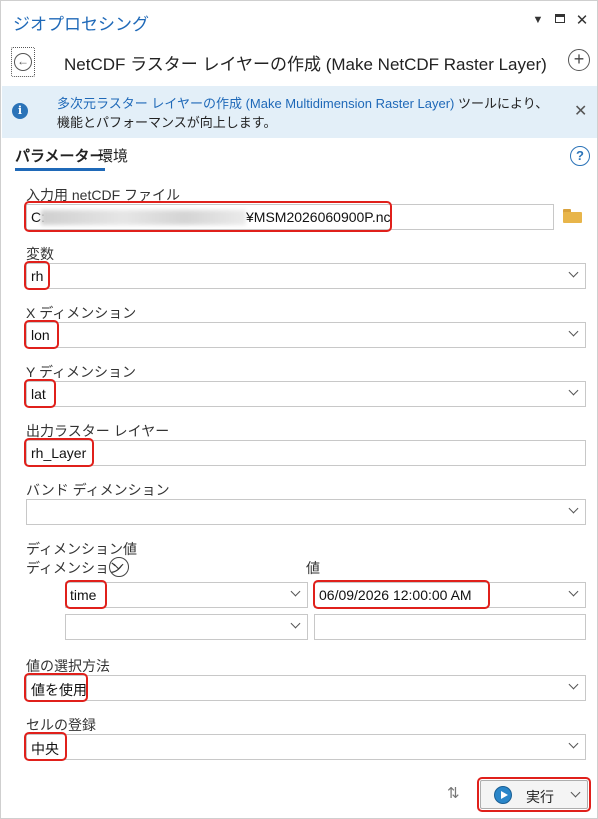 The image size is (598, 819). What do you see at coordinates (59, 452) in the screenshot?
I see `highlight-output-layer` at bounding box center [59, 452].